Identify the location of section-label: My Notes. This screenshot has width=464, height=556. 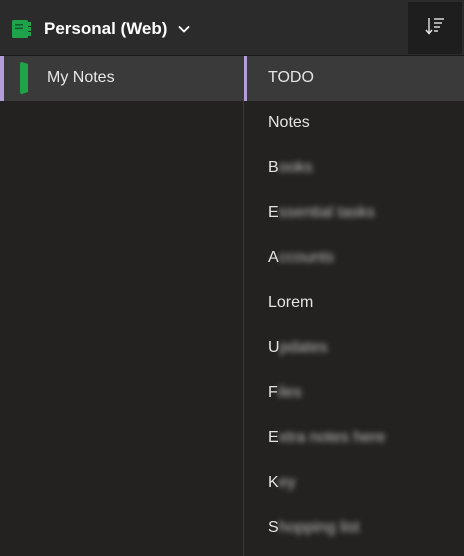
(81, 77).